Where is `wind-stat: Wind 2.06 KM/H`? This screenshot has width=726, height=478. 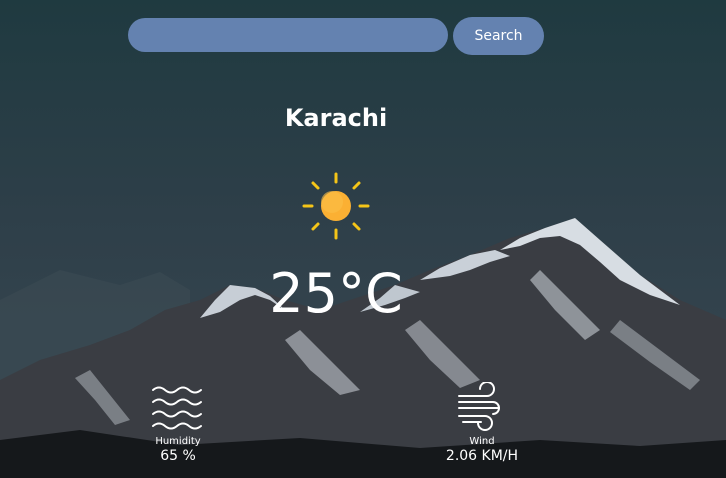
wind-stat: Wind 2.06 KM/H is located at coordinates (482, 423).